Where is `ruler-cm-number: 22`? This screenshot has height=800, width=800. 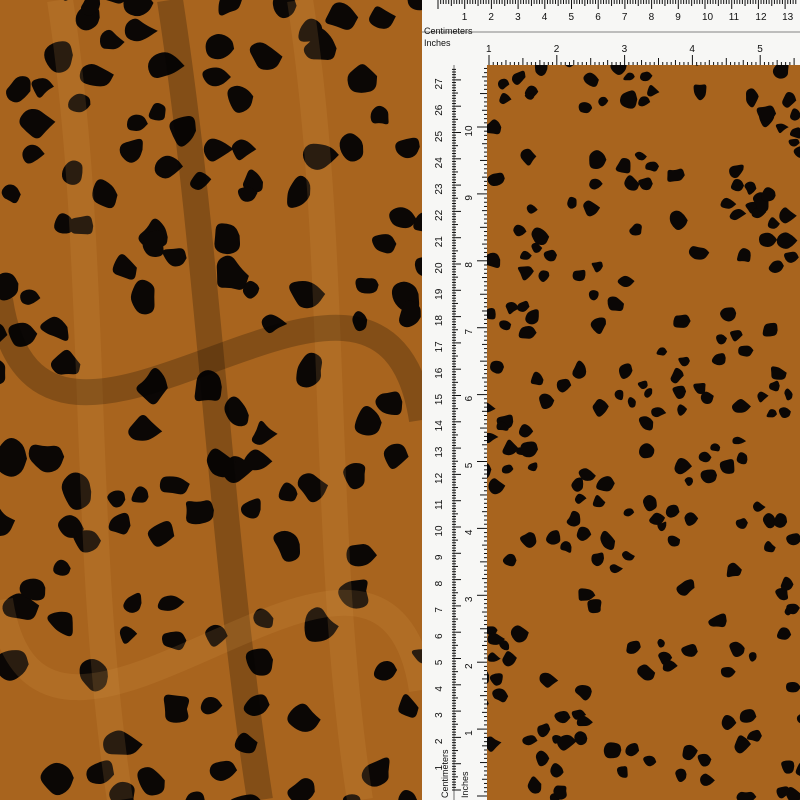 ruler-cm-number: 22 is located at coordinates (439, 215).